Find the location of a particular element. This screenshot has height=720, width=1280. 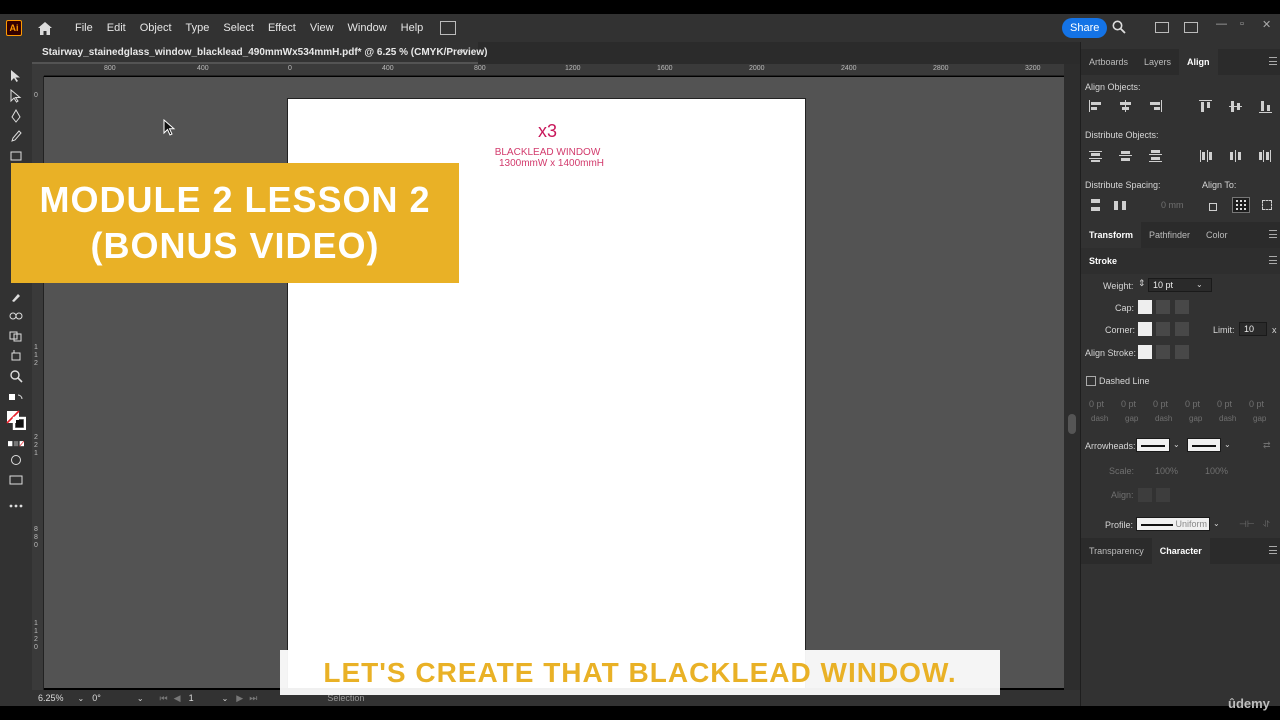

vertical-ruler: 0 1 1 2 2 2 1 8 8 0 1 1 2 0 is located at coordinates (38, 377).